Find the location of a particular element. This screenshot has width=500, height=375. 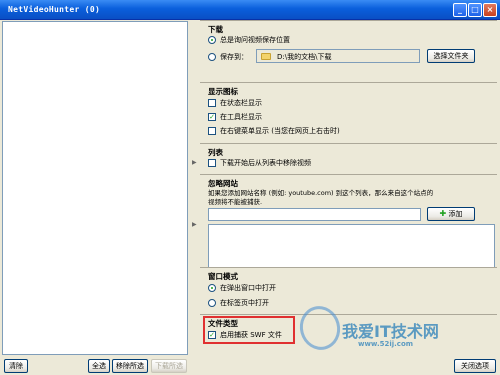

close-button: × is located at coordinates (490, 10).